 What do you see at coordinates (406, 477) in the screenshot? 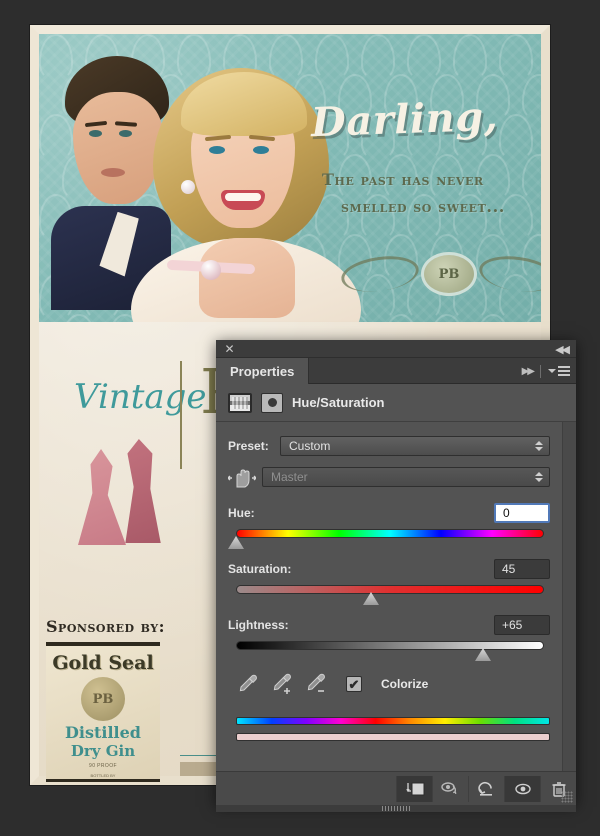
I see `channel-select: Master` at bounding box center [406, 477].